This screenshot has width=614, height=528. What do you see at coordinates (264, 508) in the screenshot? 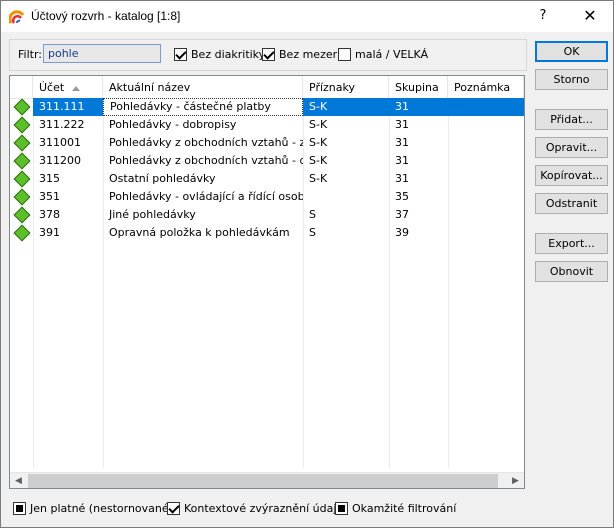
I see `checkbox-label: Kontextové zvýraznění údajů` at bounding box center [264, 508].